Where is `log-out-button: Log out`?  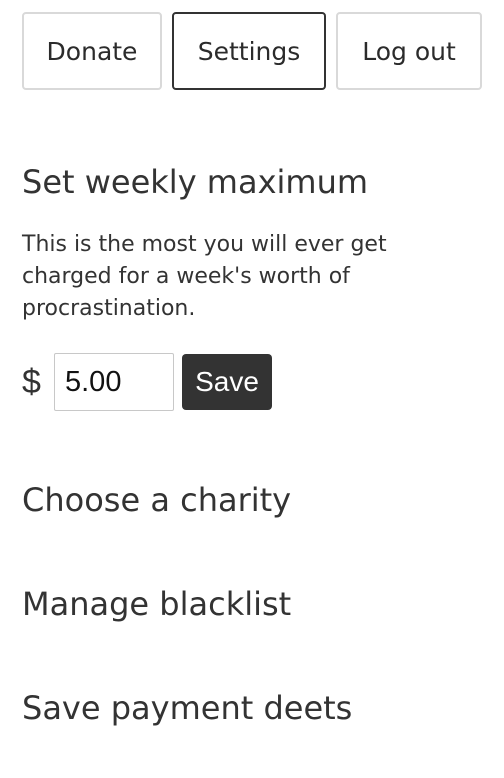 log-out-button: Log out is located at coordinates (409, 51).